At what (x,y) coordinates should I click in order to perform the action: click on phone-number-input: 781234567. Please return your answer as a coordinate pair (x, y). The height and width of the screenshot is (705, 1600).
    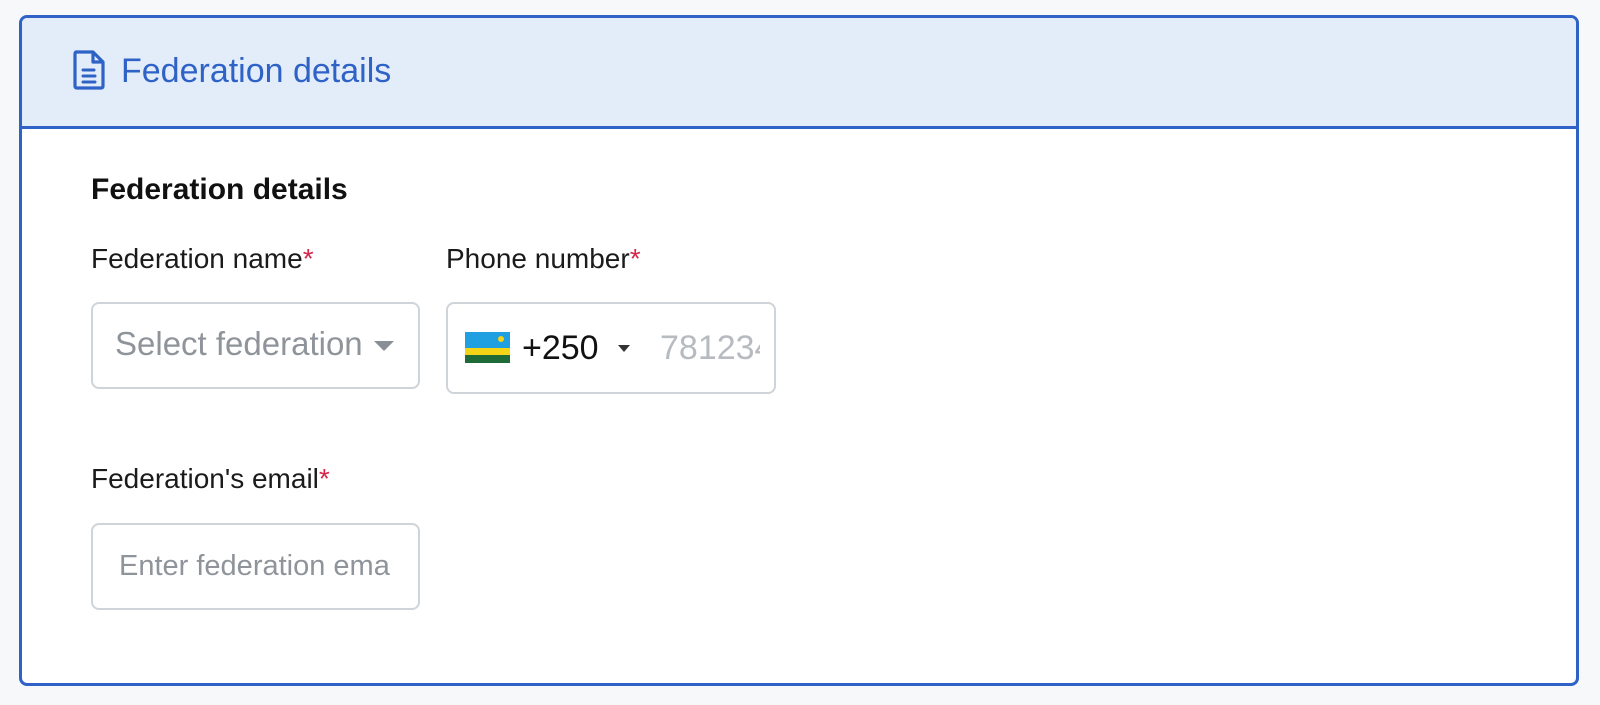
    Looking at the image, I should click on (710, 348).